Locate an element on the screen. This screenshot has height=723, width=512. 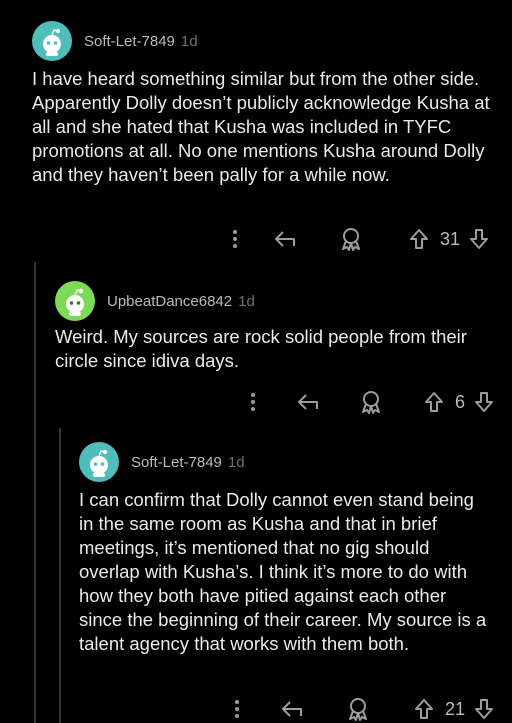
snoo-avatar-green is located at coordinates (75, 301).